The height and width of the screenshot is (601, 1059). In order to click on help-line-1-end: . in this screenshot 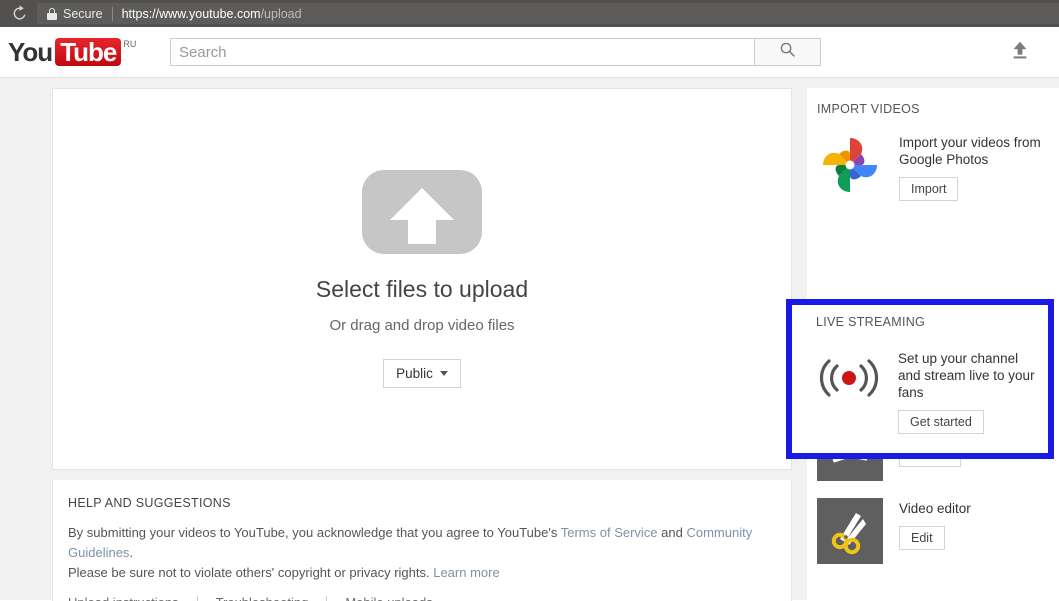, I will do `click(131, 552)`.